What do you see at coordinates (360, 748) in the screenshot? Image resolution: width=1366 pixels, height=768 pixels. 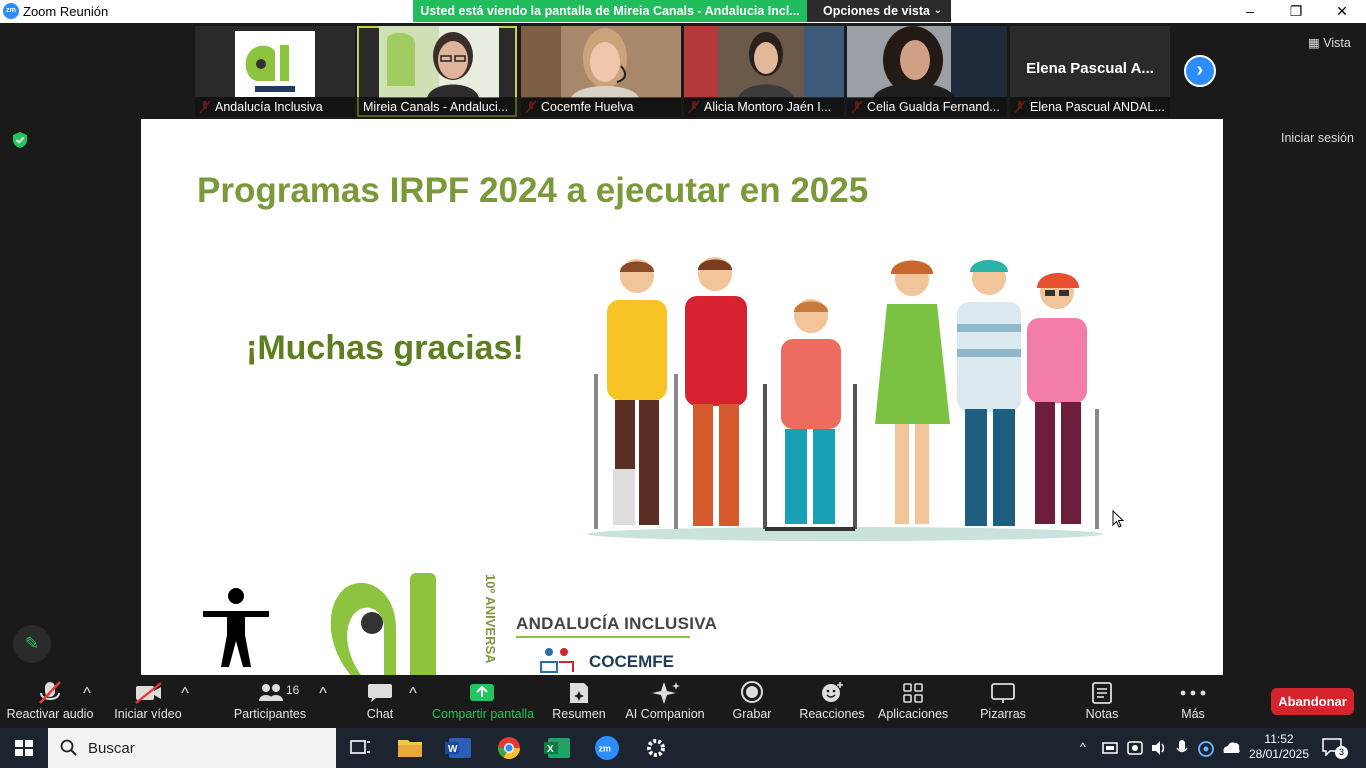 I see `task-view-icon` at bounding box center [360, 748].